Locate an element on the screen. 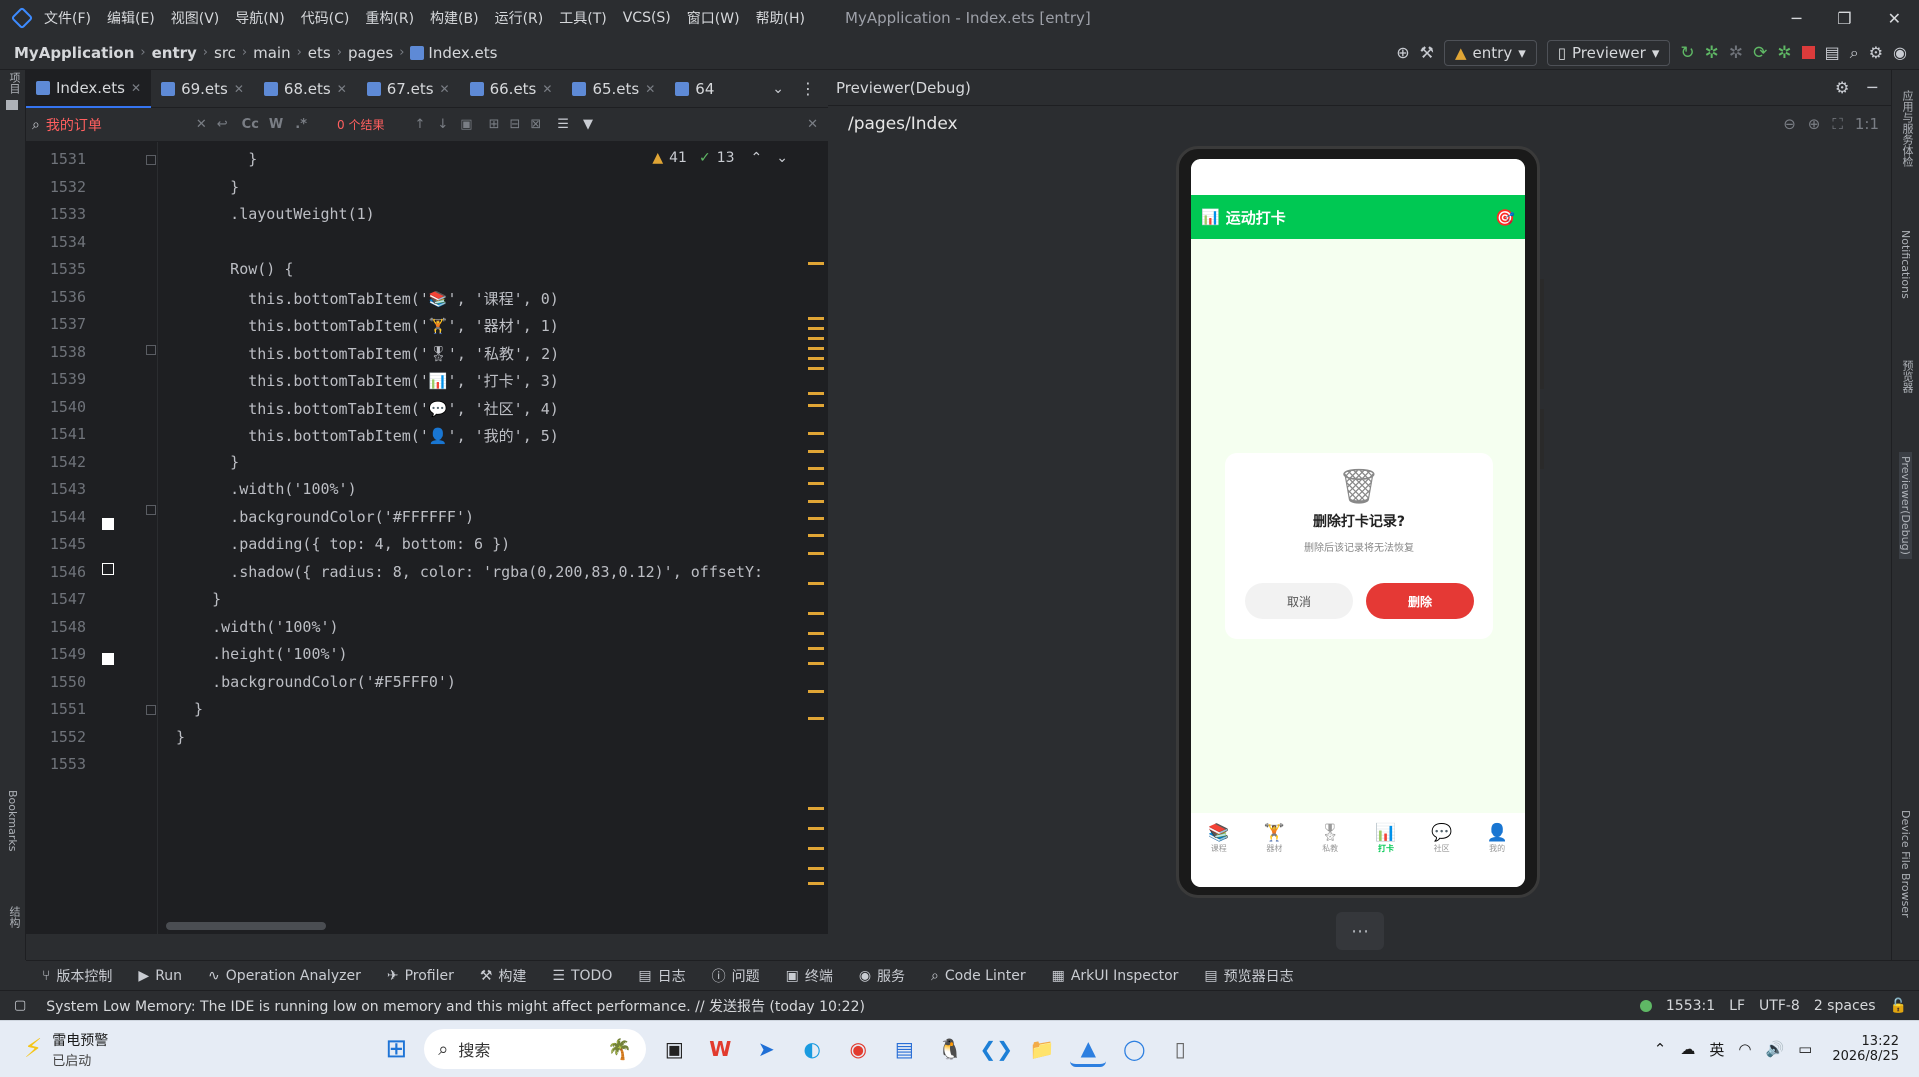 The width and height of the screenshot is (1919, 1077). tab-65-ets: 65.ets ✕ is located at coordinates (613, 89).